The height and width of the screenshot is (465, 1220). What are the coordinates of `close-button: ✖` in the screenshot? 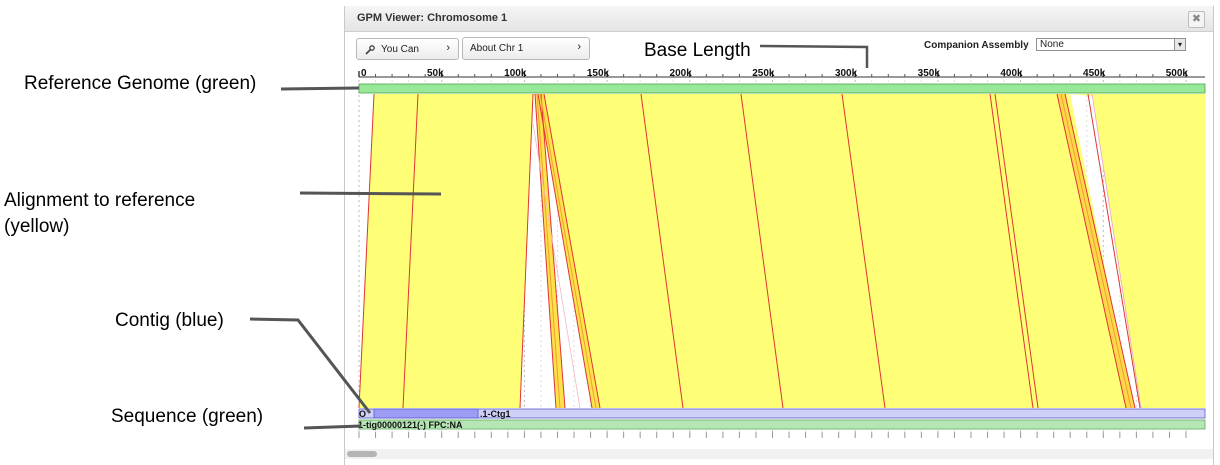 It's located at (1196, 19).